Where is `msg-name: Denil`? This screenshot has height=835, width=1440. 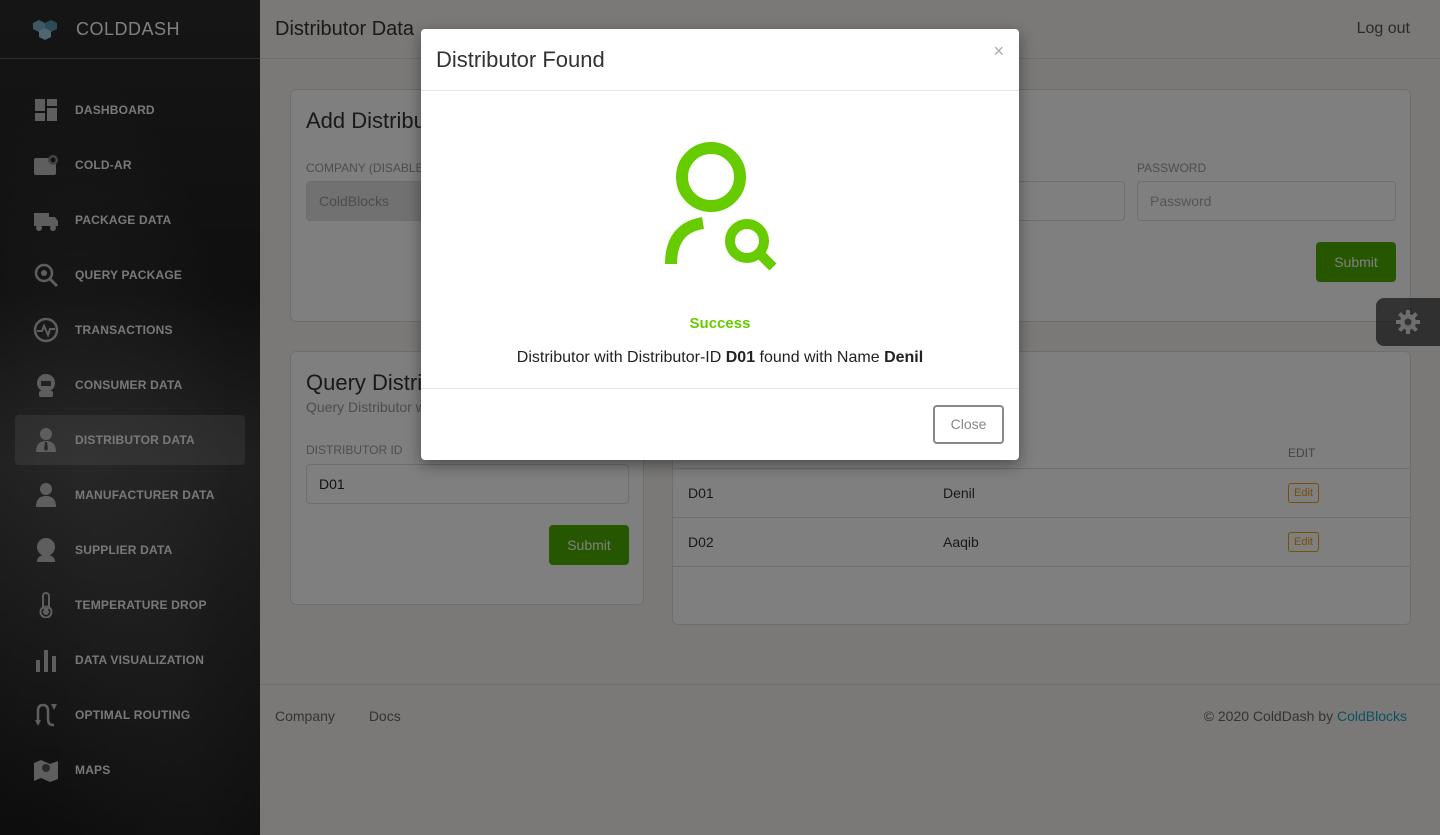 msg-name: Denil is located at coordinates (904, 357).